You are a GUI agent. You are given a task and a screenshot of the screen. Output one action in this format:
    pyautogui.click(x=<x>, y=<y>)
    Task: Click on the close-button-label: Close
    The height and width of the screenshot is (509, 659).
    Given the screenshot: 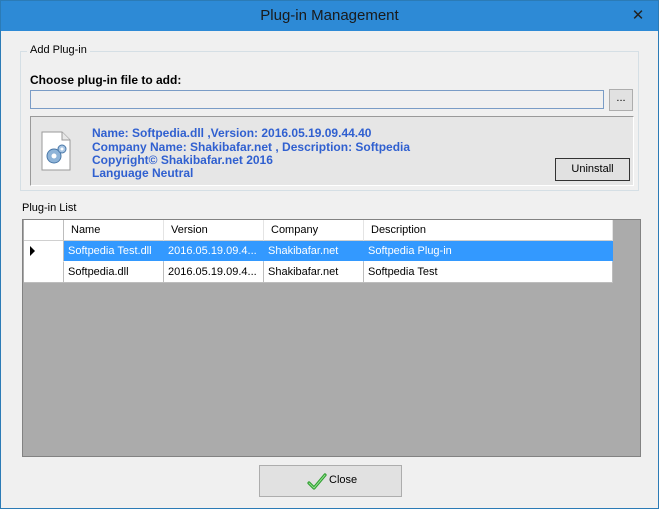 What is the action you would take?
    pyautogui.click(x=343, y=480)
    